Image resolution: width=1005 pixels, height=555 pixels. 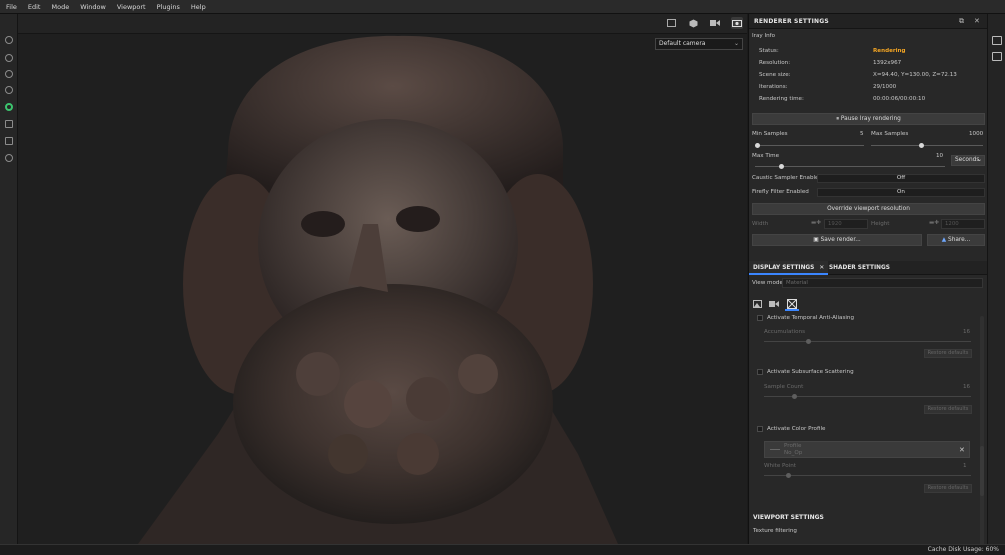 What do you see at coordinates (769, 51) in the screenshot?
I see `info-label: Status:` at bounding box center [769, 51].